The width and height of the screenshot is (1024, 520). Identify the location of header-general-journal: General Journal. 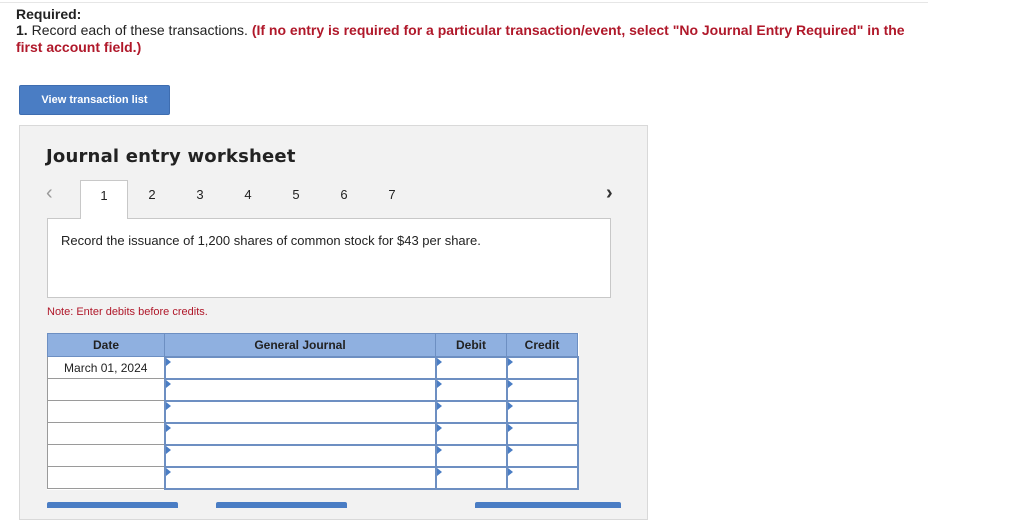
(300, 345).